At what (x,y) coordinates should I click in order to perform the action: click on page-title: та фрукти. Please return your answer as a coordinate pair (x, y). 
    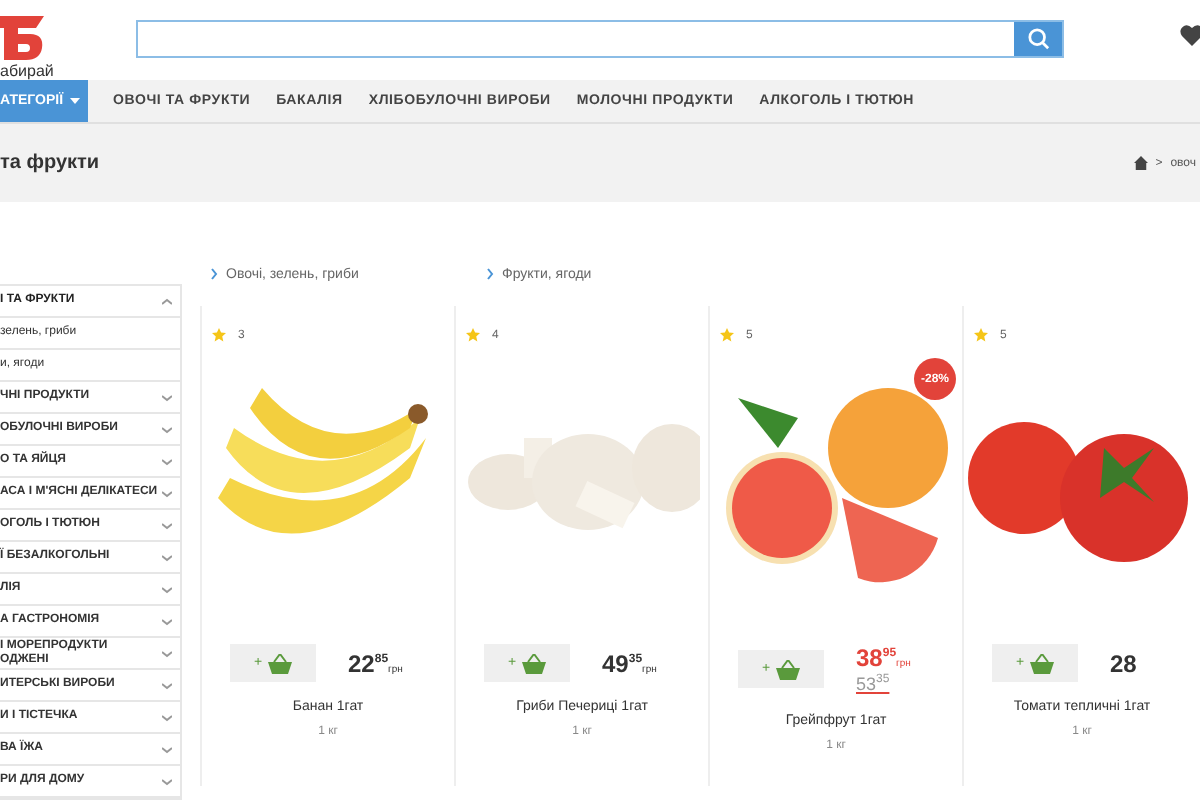
    Looking at the image, I should click on (50, 163).